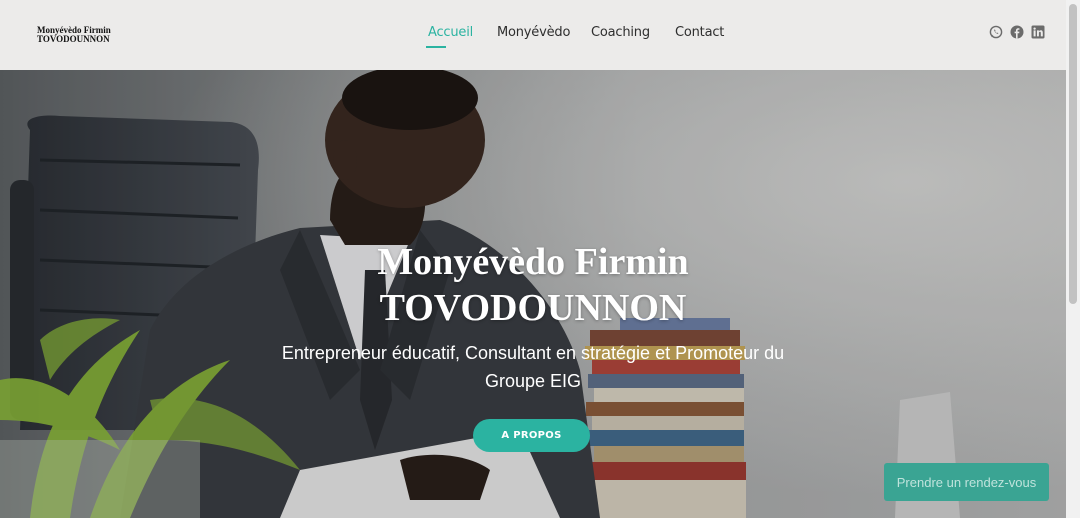 The height and width of the screenshot is (518, 1080). Describe the element at coordinates (73, 39) in the screenshot. I see `logo-line-2: TOVODOUNNON` at that location.